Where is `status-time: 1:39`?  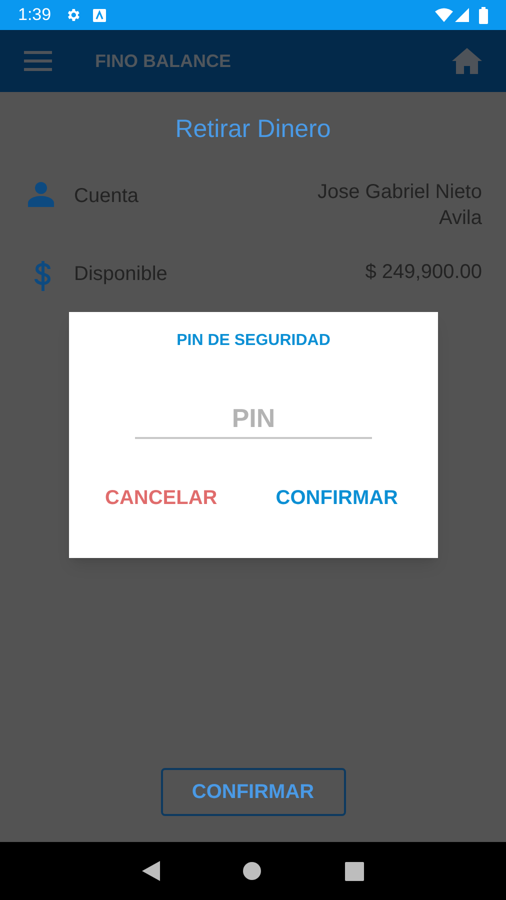 status-time: 1:39 is located at coordinates (35, 15).